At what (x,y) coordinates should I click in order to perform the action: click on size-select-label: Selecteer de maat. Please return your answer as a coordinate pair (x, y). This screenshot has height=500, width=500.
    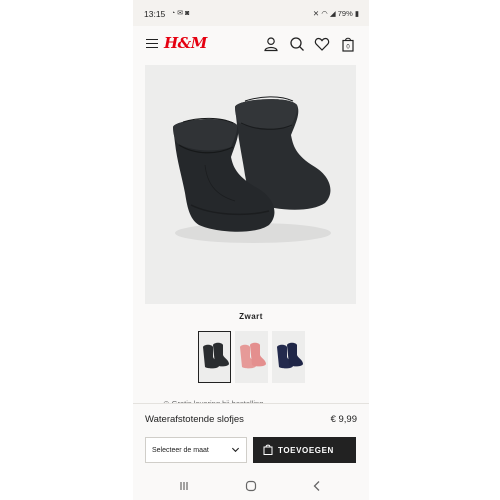
    Looking at the image, I should click on (180, 450).